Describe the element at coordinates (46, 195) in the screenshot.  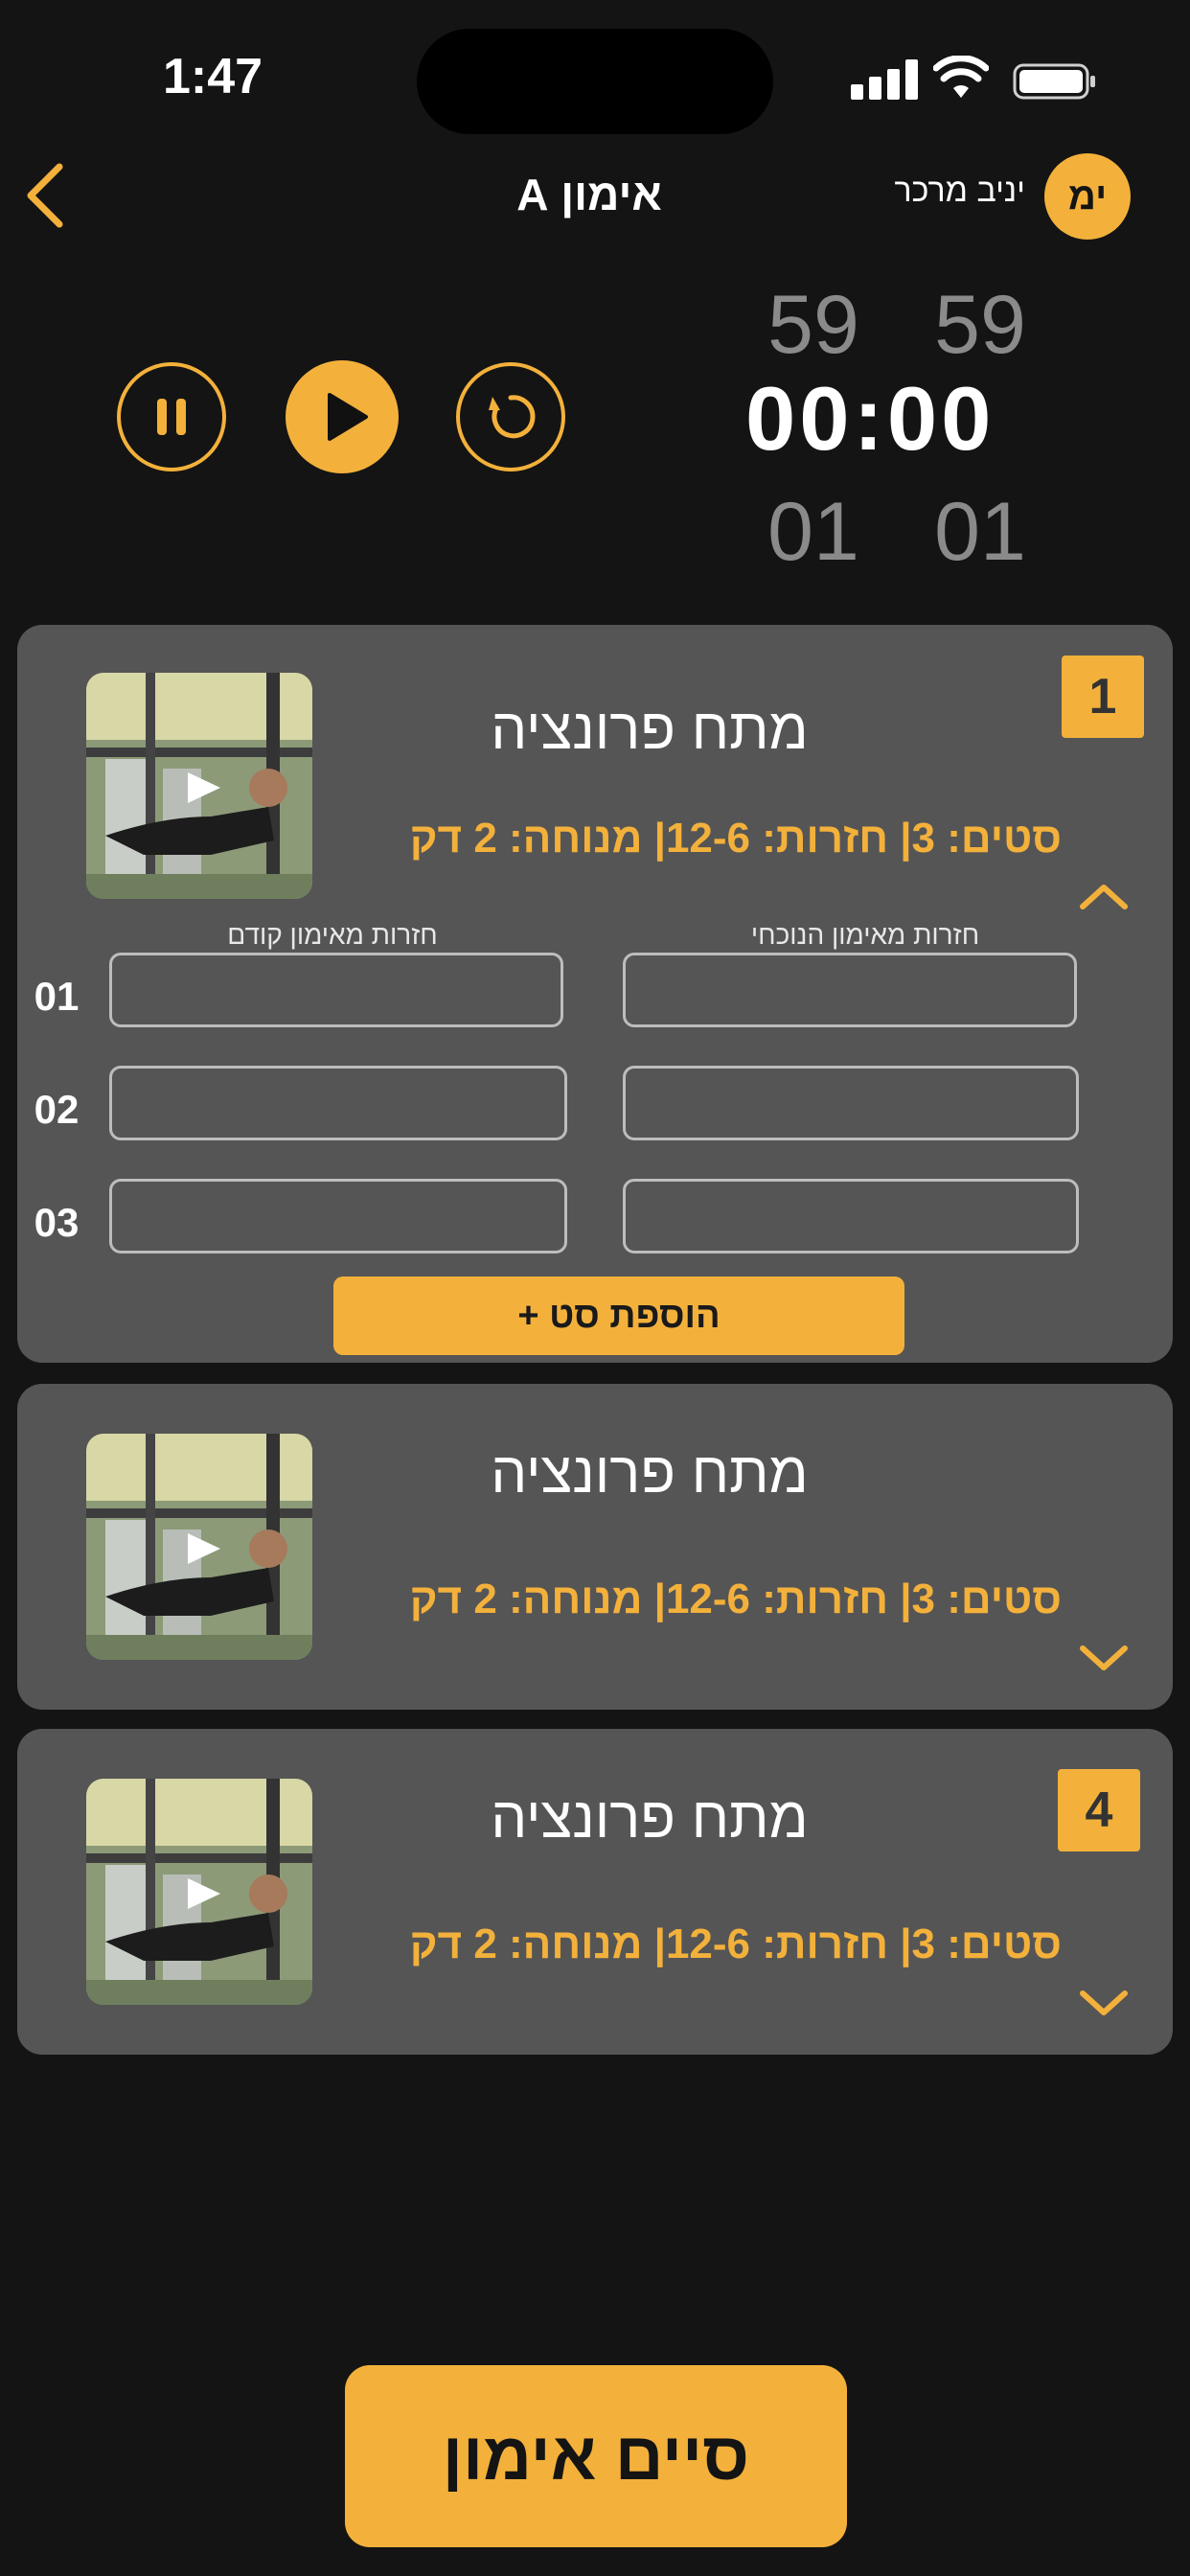
I see `chevron-left-icon` at that location.